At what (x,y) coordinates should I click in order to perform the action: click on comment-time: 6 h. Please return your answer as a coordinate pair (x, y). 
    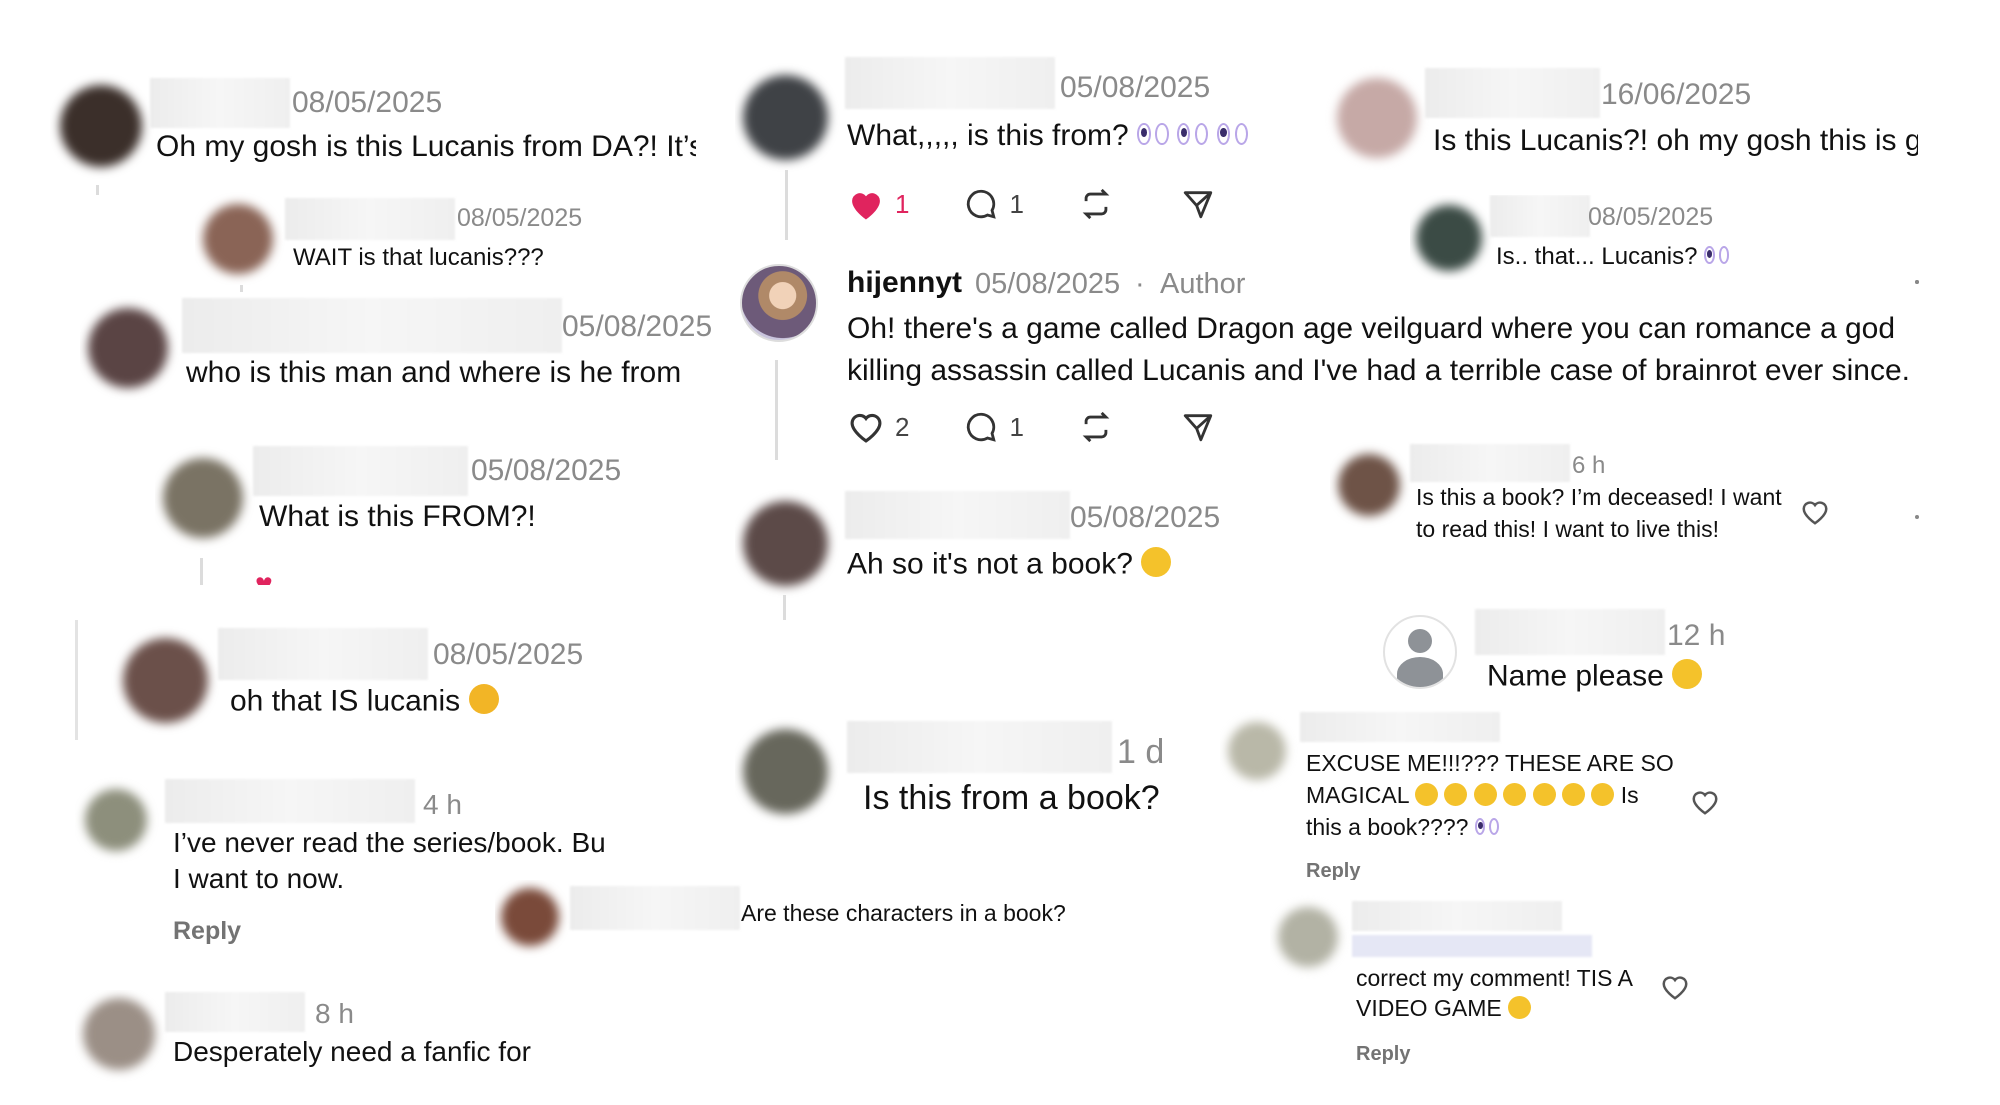
    Looking at the image, I should click on (1589, 465).